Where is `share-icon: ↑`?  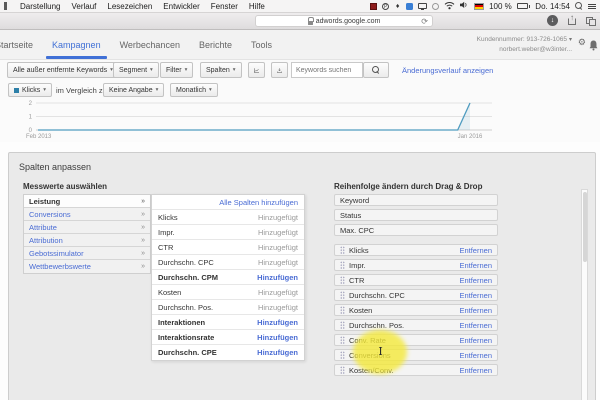
share-icon: ↑ is located at coordinates (572, 19).